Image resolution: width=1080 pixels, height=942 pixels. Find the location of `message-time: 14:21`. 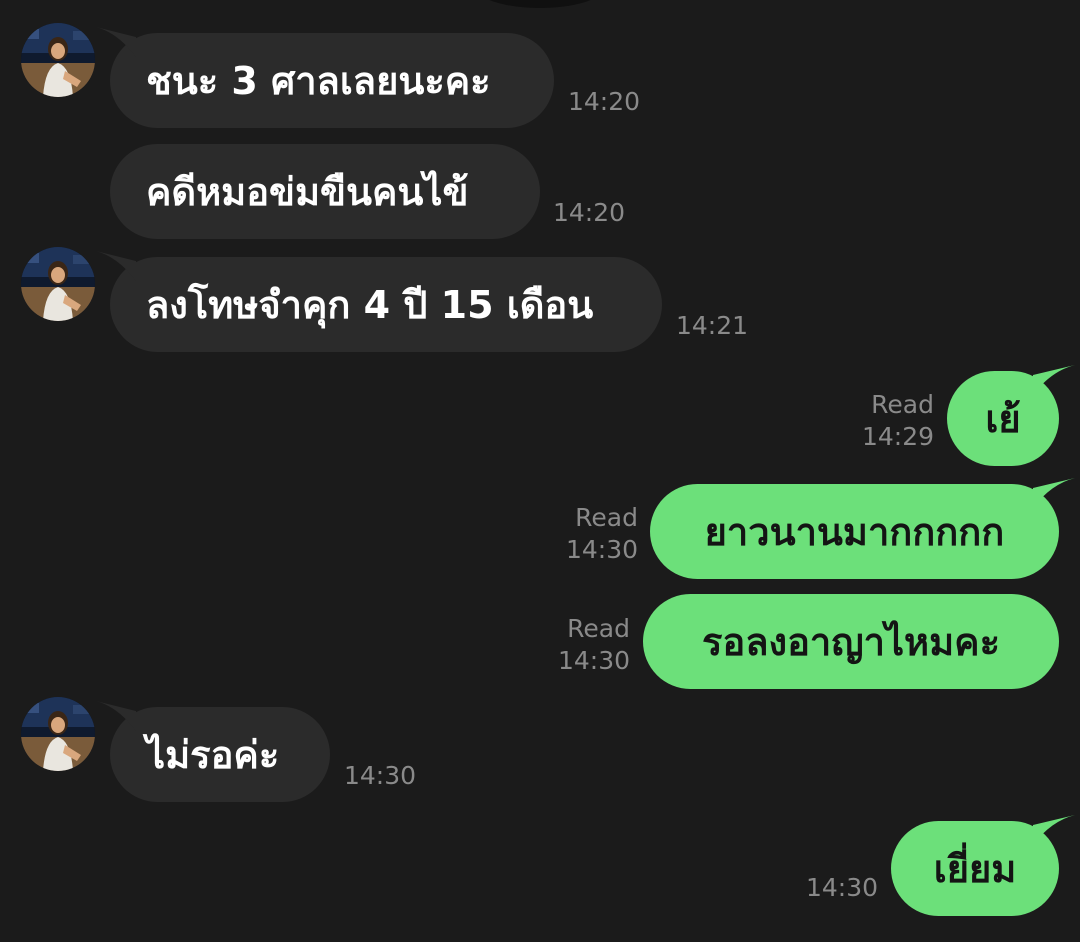

message-time: 14:21 is located at coordinates (712, 325).